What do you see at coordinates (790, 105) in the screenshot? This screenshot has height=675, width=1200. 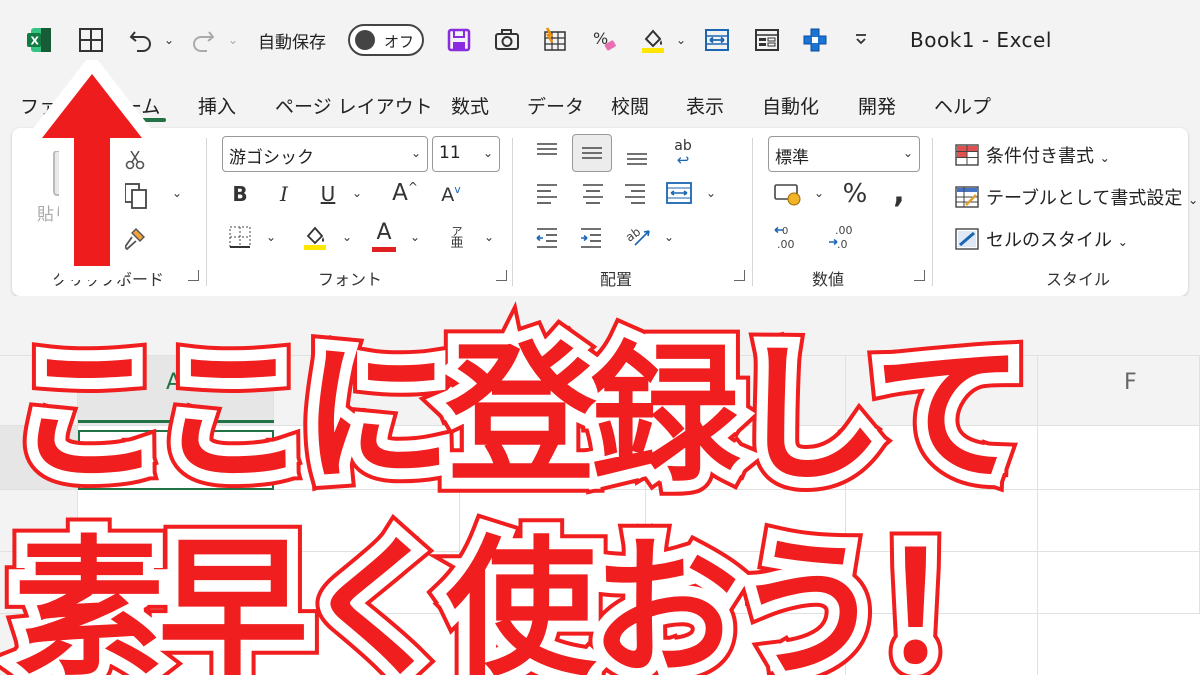 I see `tab-automate: 自動化` at bounding box center [790, 105].